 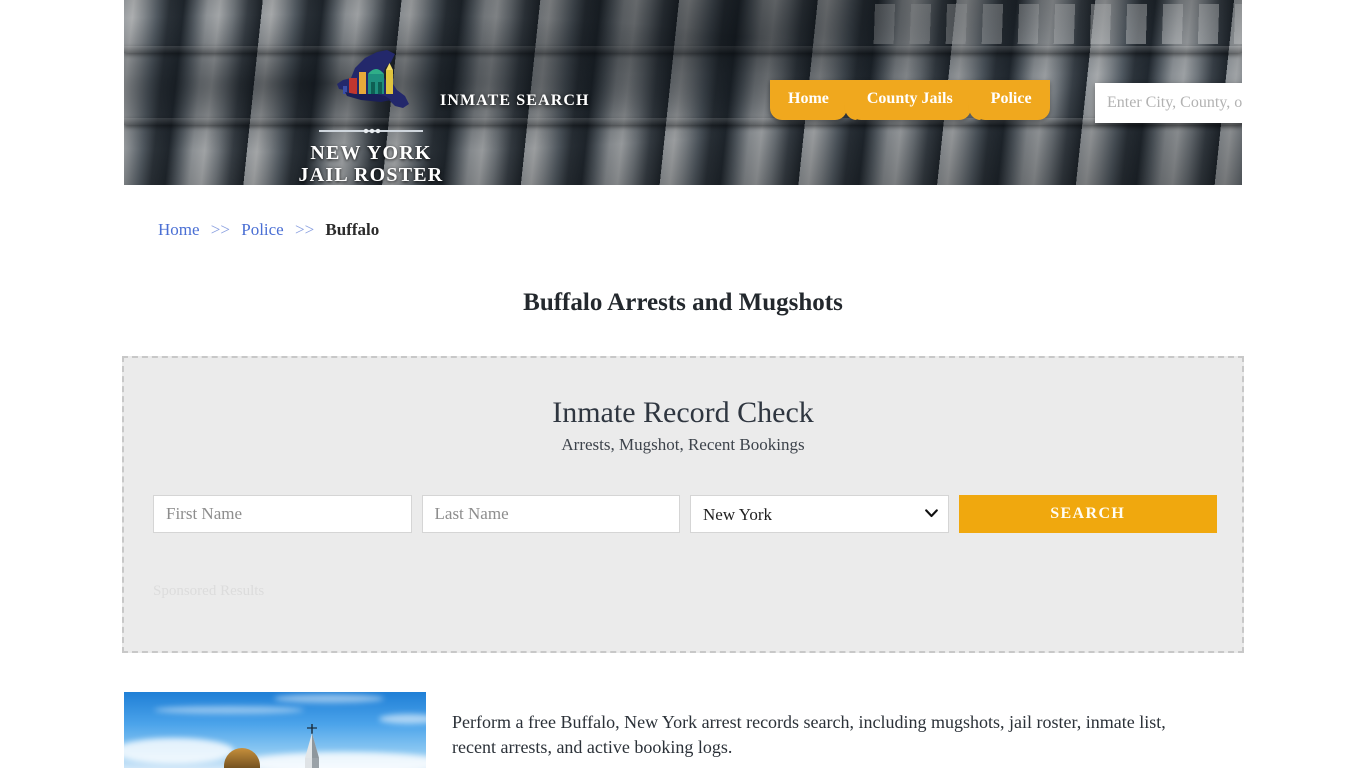 I want to click on breadcrumb: Home >> Police >> Buffalo, so click(x=268, y=230).